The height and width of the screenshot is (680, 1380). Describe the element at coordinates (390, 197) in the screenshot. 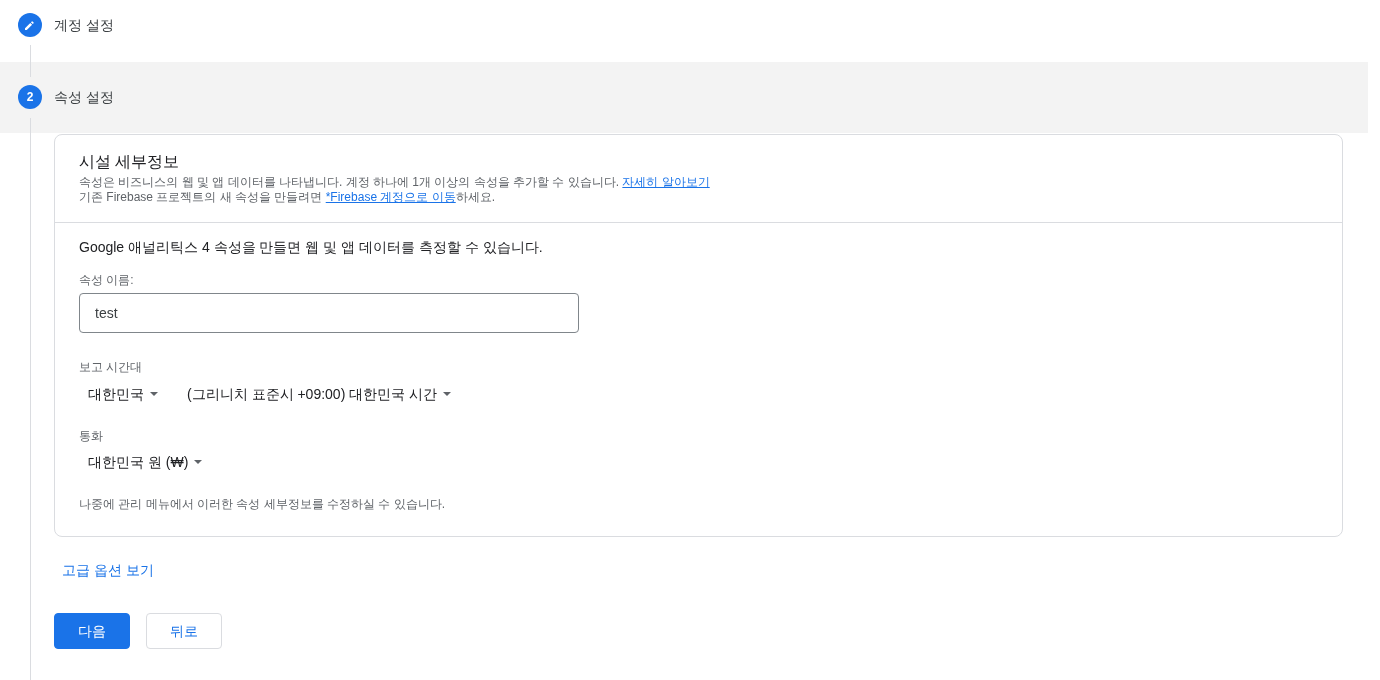

I see `help-link: *Firebase 계정으로 이동` at that location.